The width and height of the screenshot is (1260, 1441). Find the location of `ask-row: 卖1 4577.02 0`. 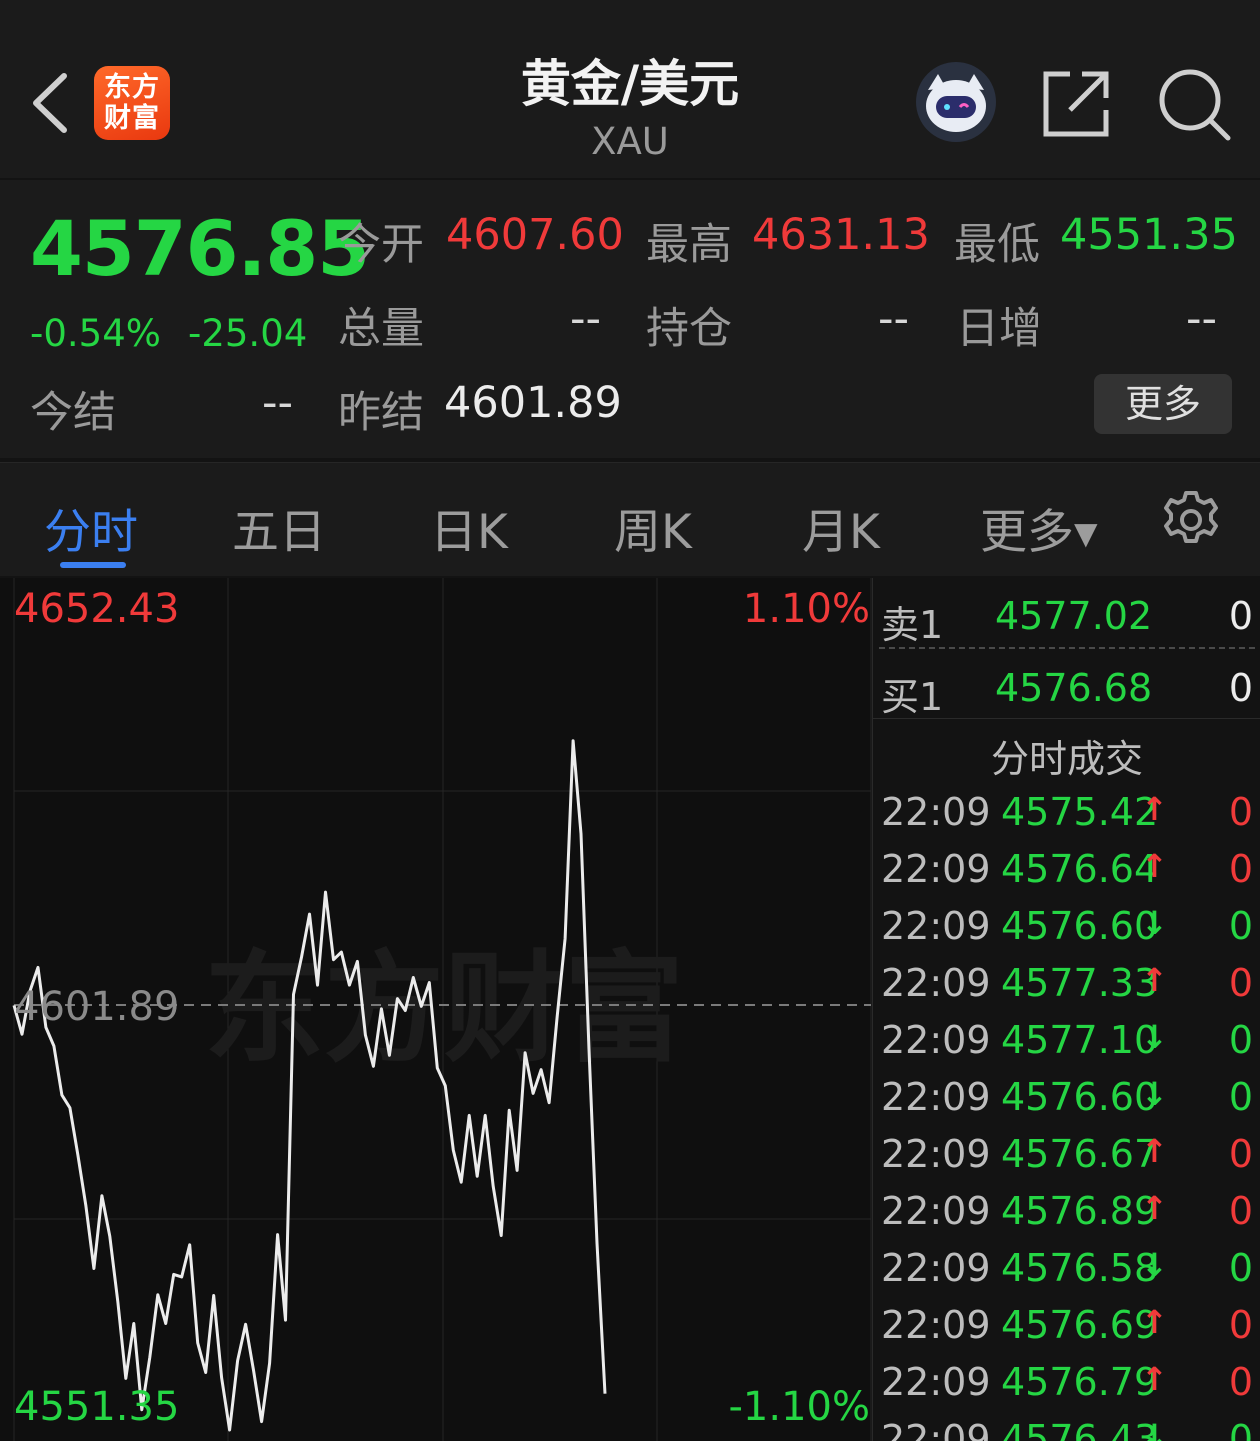

ask-row: 卖1 4577.02 0 is located at coordinates (1066, 615).